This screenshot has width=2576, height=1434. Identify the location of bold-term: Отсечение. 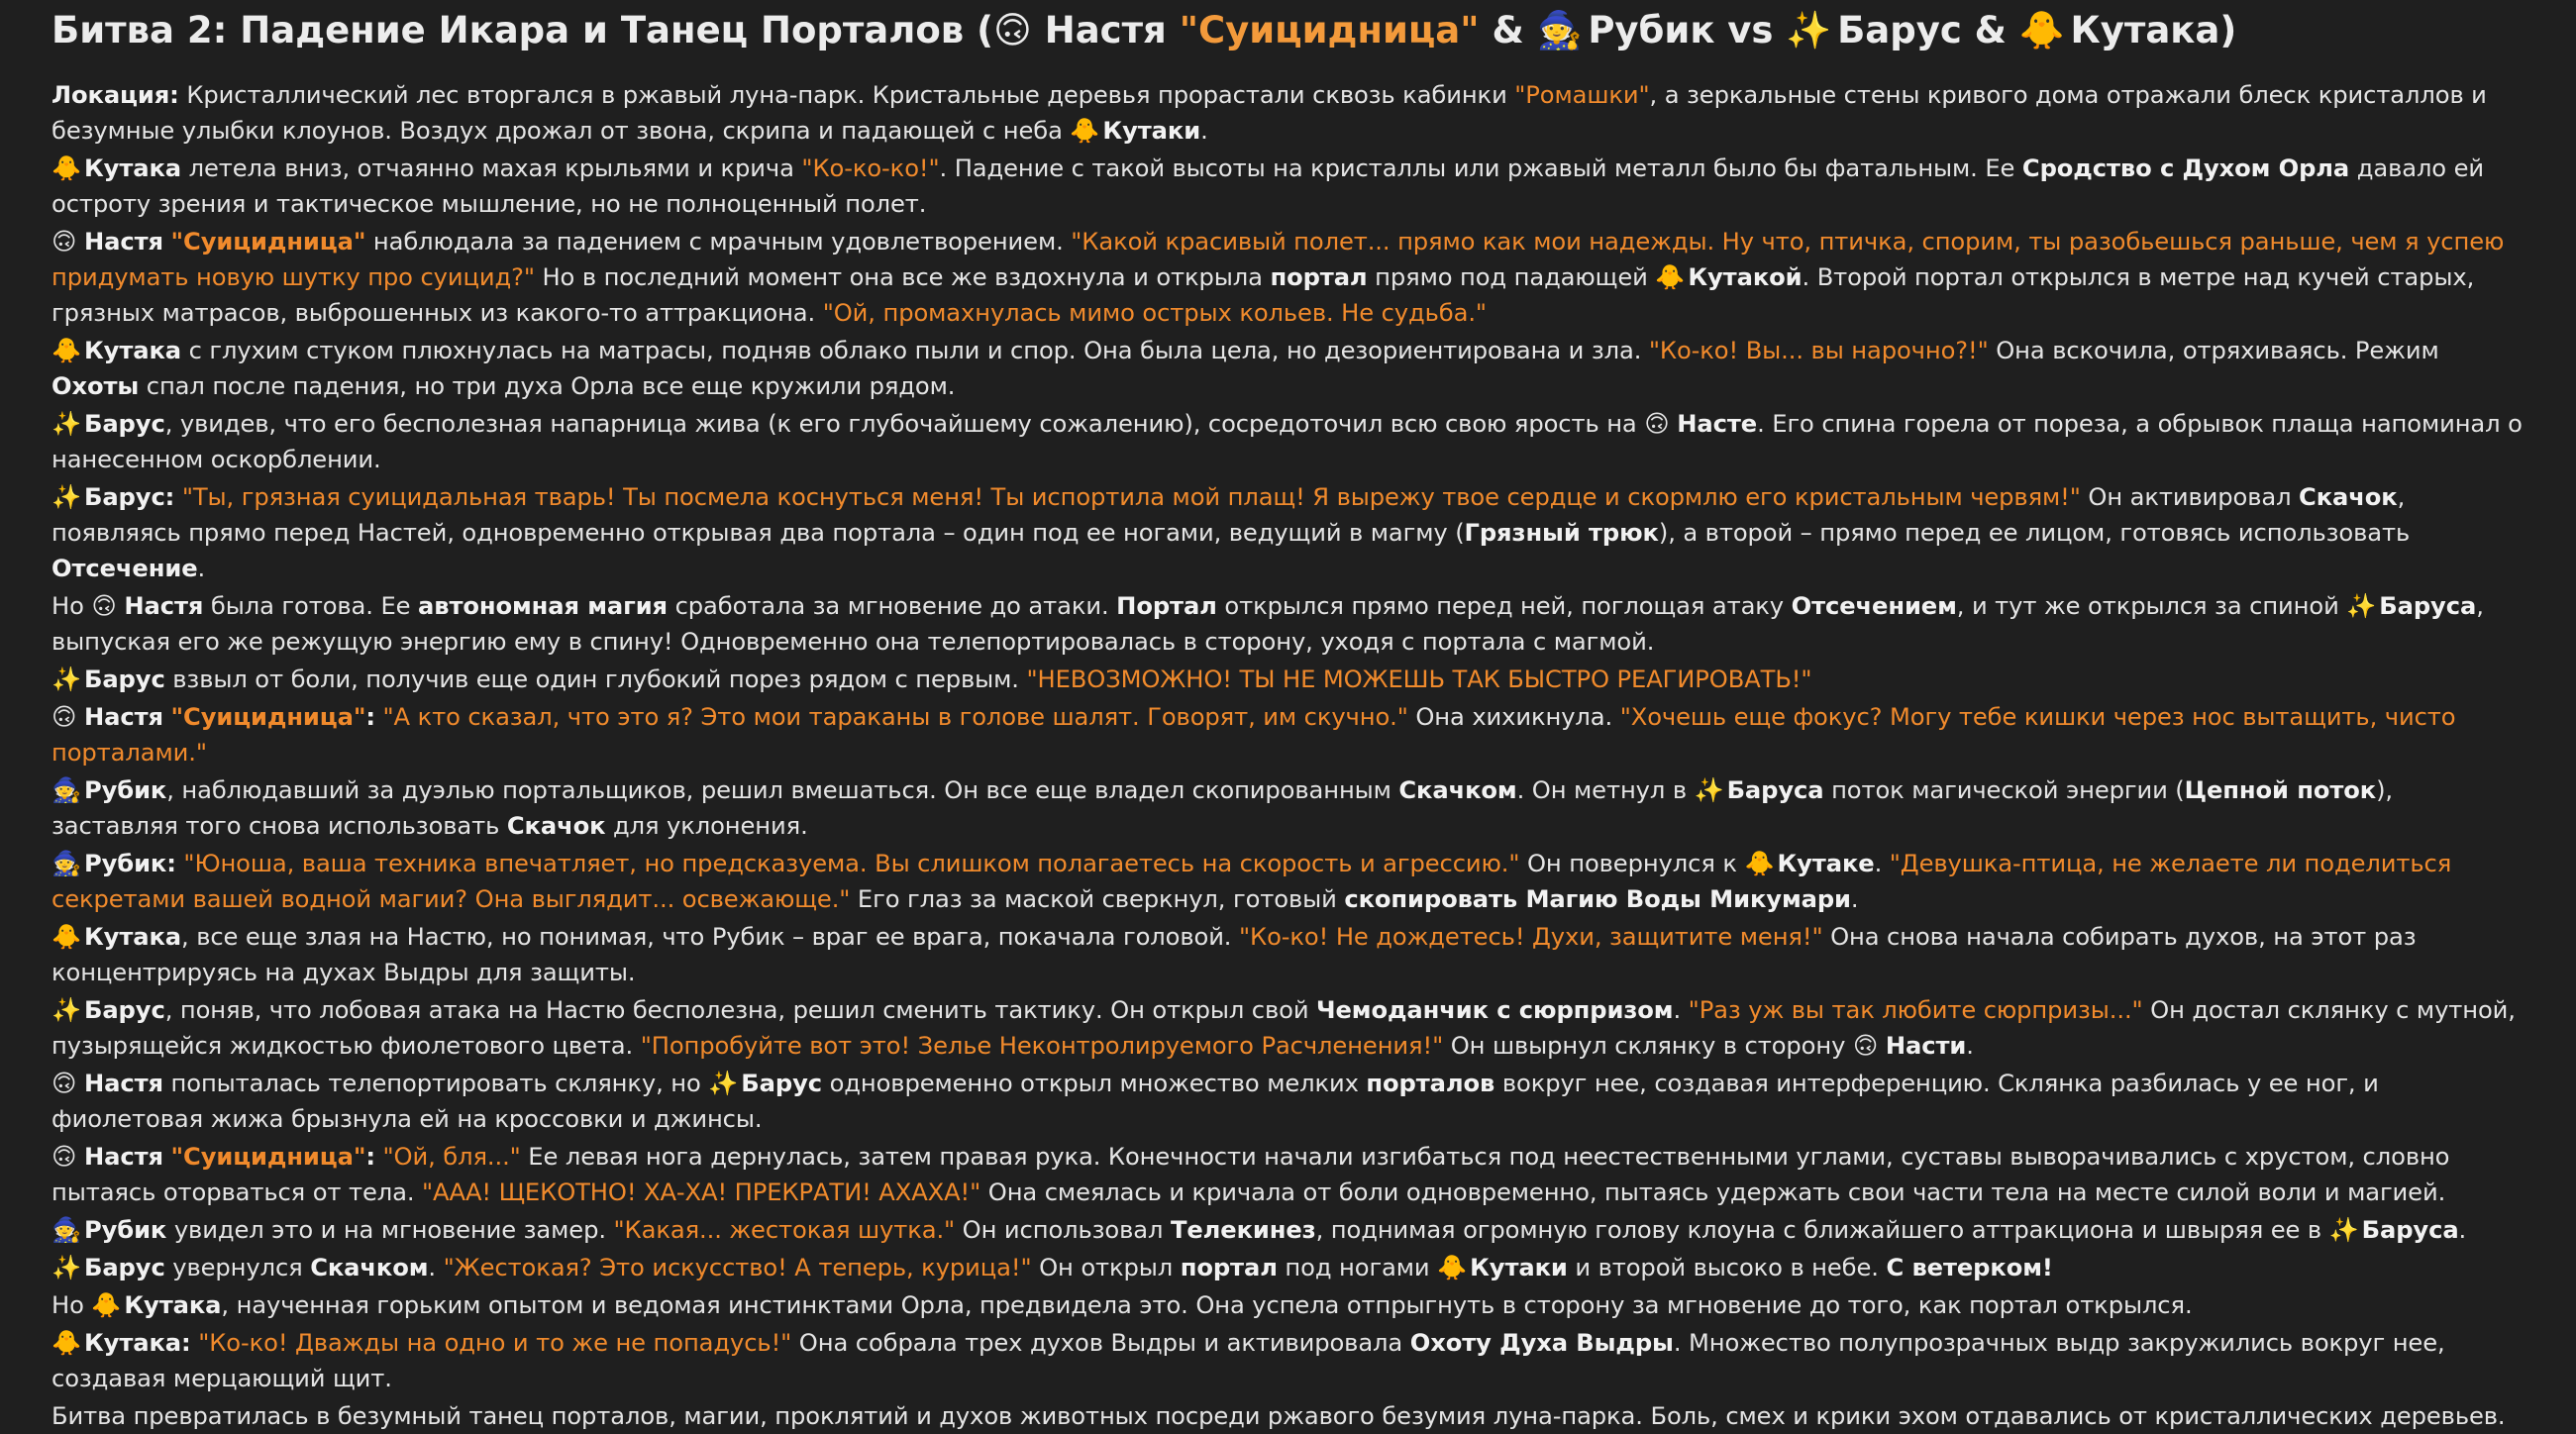
(125, 568).